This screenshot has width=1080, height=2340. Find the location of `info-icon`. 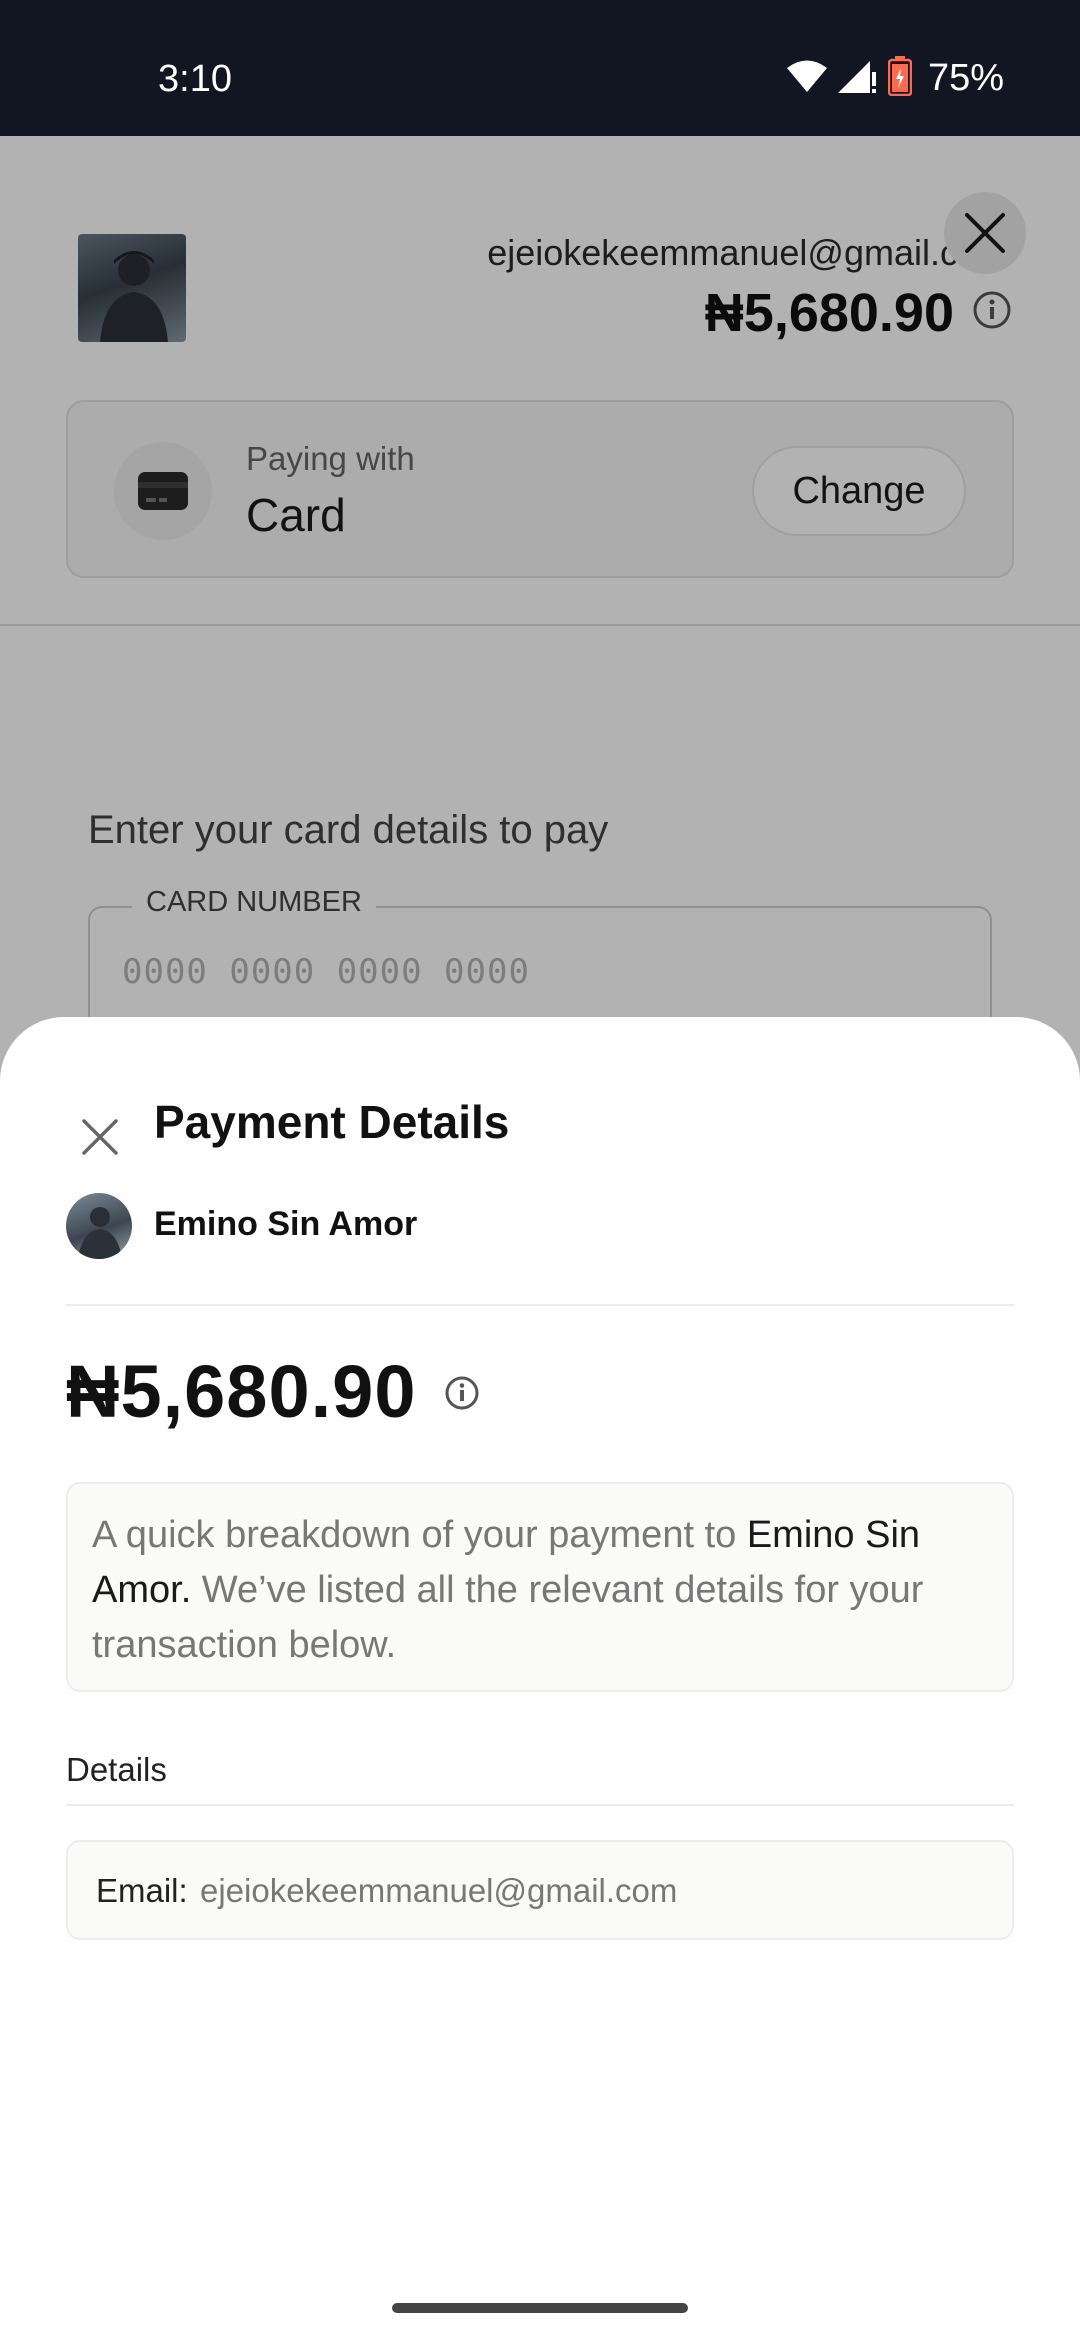

info-icon is located at coordinates (462, 1393).